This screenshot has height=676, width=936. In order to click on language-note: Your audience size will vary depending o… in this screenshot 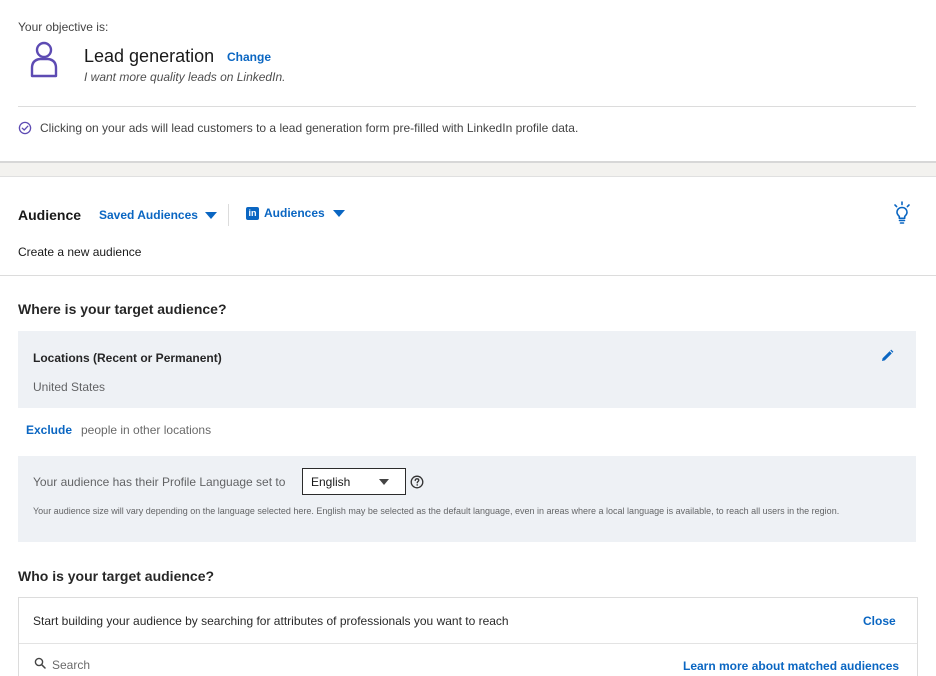, I will do `click(436, 511)`.